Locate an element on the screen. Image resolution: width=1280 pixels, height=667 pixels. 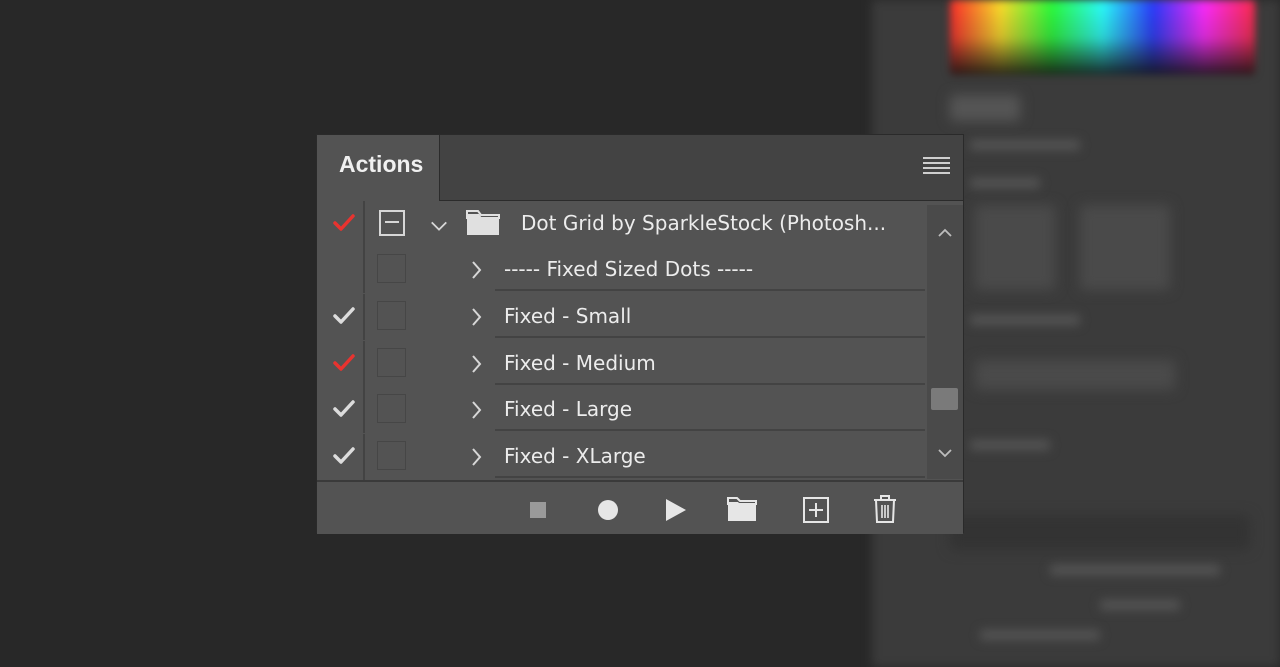
scroll-down-icon is located at coordinates (945, 453).